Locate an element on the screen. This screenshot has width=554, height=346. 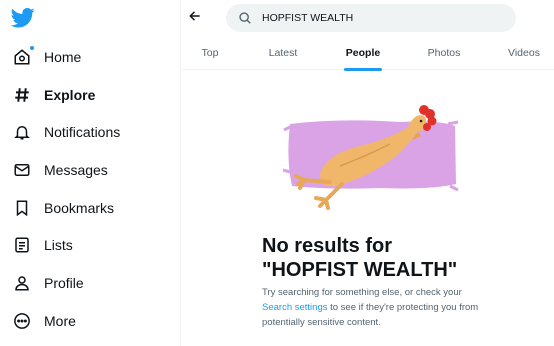
tab-videos: Videos is located at coordinates (524, 53).